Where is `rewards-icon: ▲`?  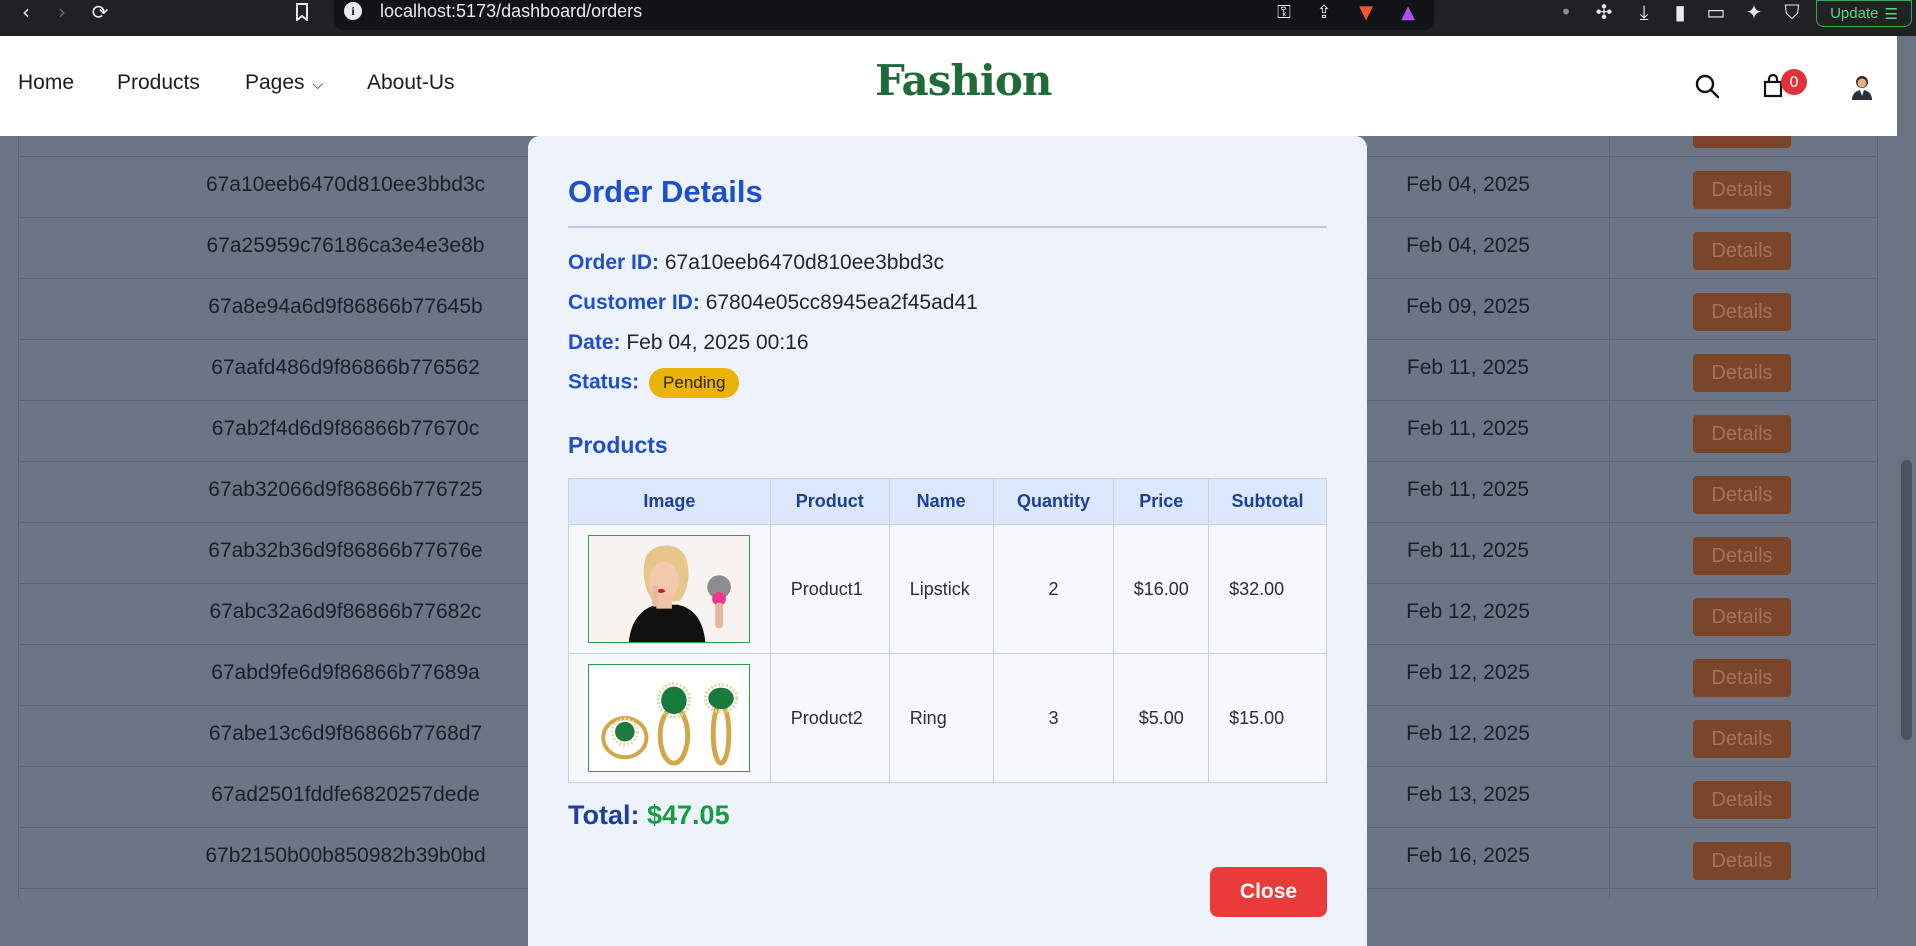
rewards-icon: ▲ is located at coordinates (1408, 12).